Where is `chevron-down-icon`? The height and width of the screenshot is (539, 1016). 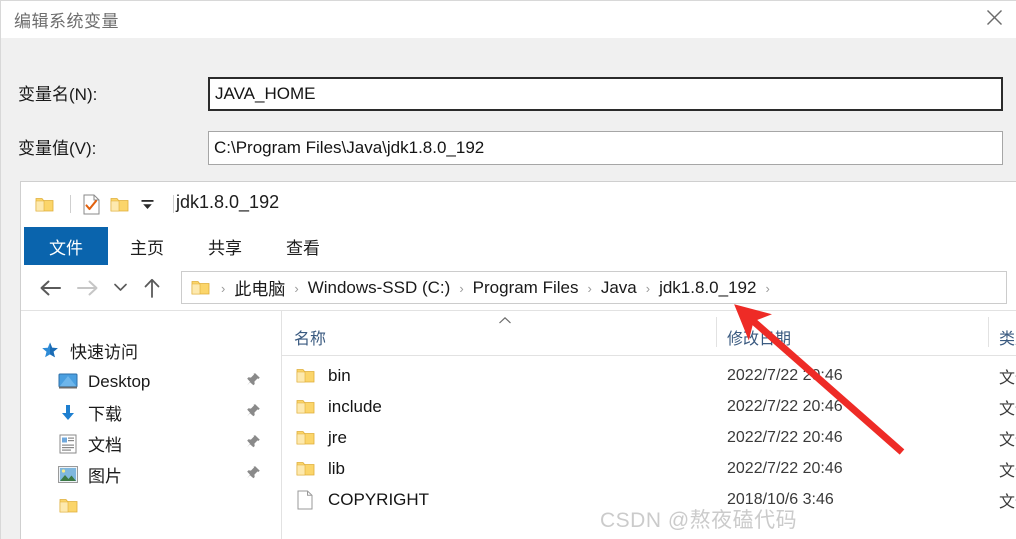 chevron-down-icon is located at coordinates (120, 287).